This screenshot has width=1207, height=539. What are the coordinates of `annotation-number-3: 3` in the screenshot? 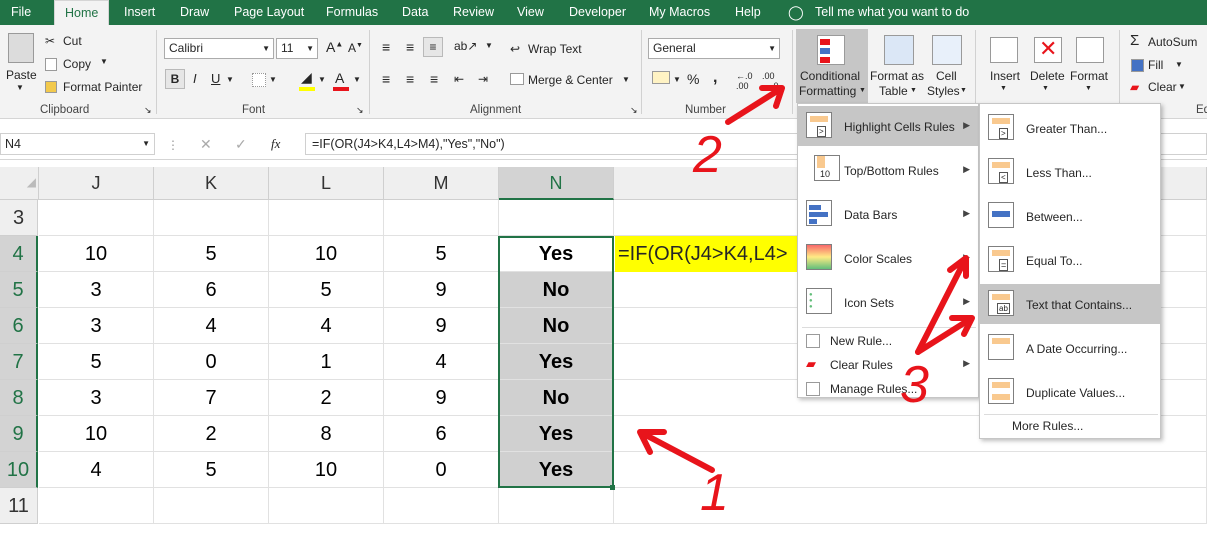 It's located at (914, 385).